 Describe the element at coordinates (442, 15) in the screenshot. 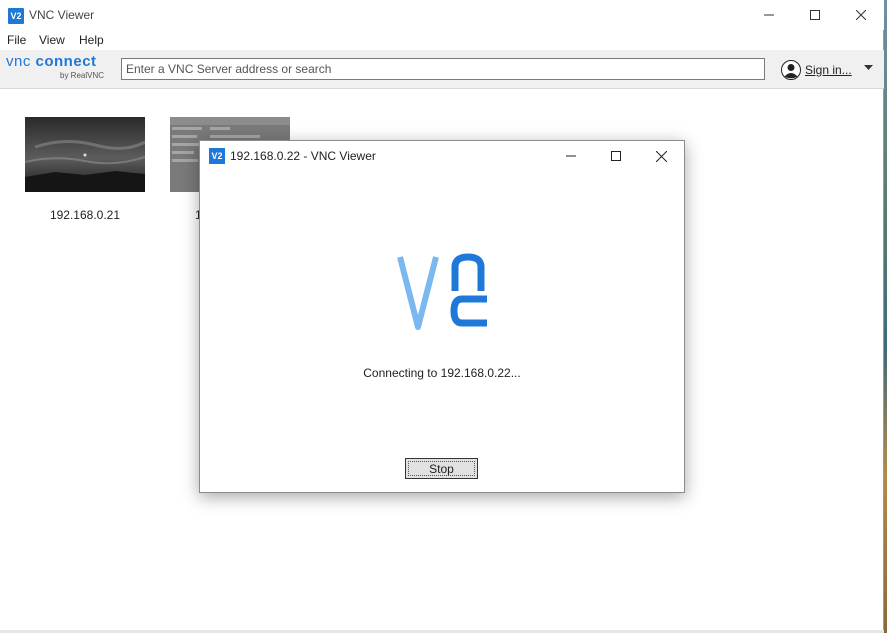

I see `title-bar: V2 VNC Viewer` at that location.